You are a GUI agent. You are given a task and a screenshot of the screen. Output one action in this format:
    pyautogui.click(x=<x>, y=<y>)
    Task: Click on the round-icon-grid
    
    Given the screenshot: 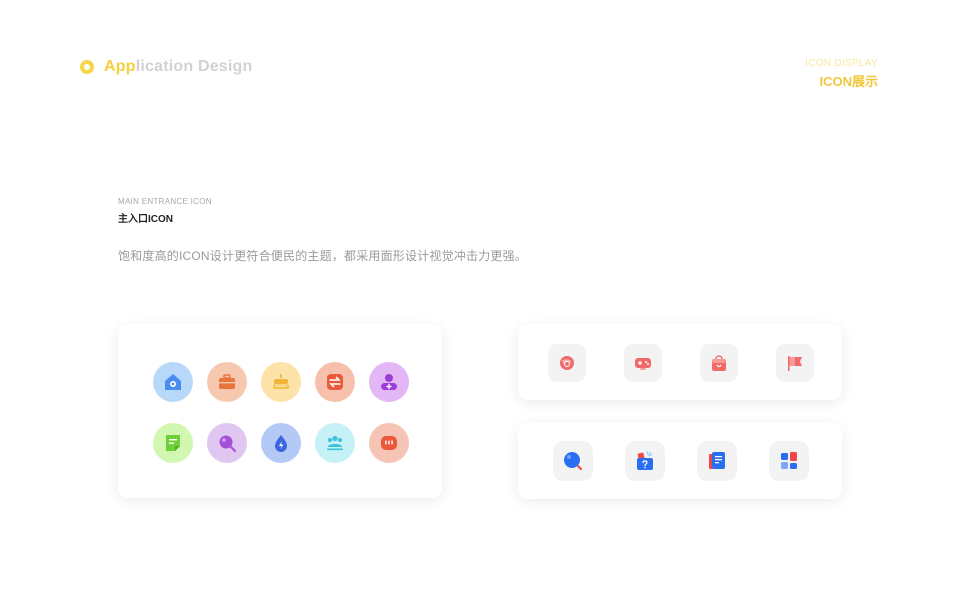 What is the action you would take?
    pyautogui.click(x=281, y=412)
    